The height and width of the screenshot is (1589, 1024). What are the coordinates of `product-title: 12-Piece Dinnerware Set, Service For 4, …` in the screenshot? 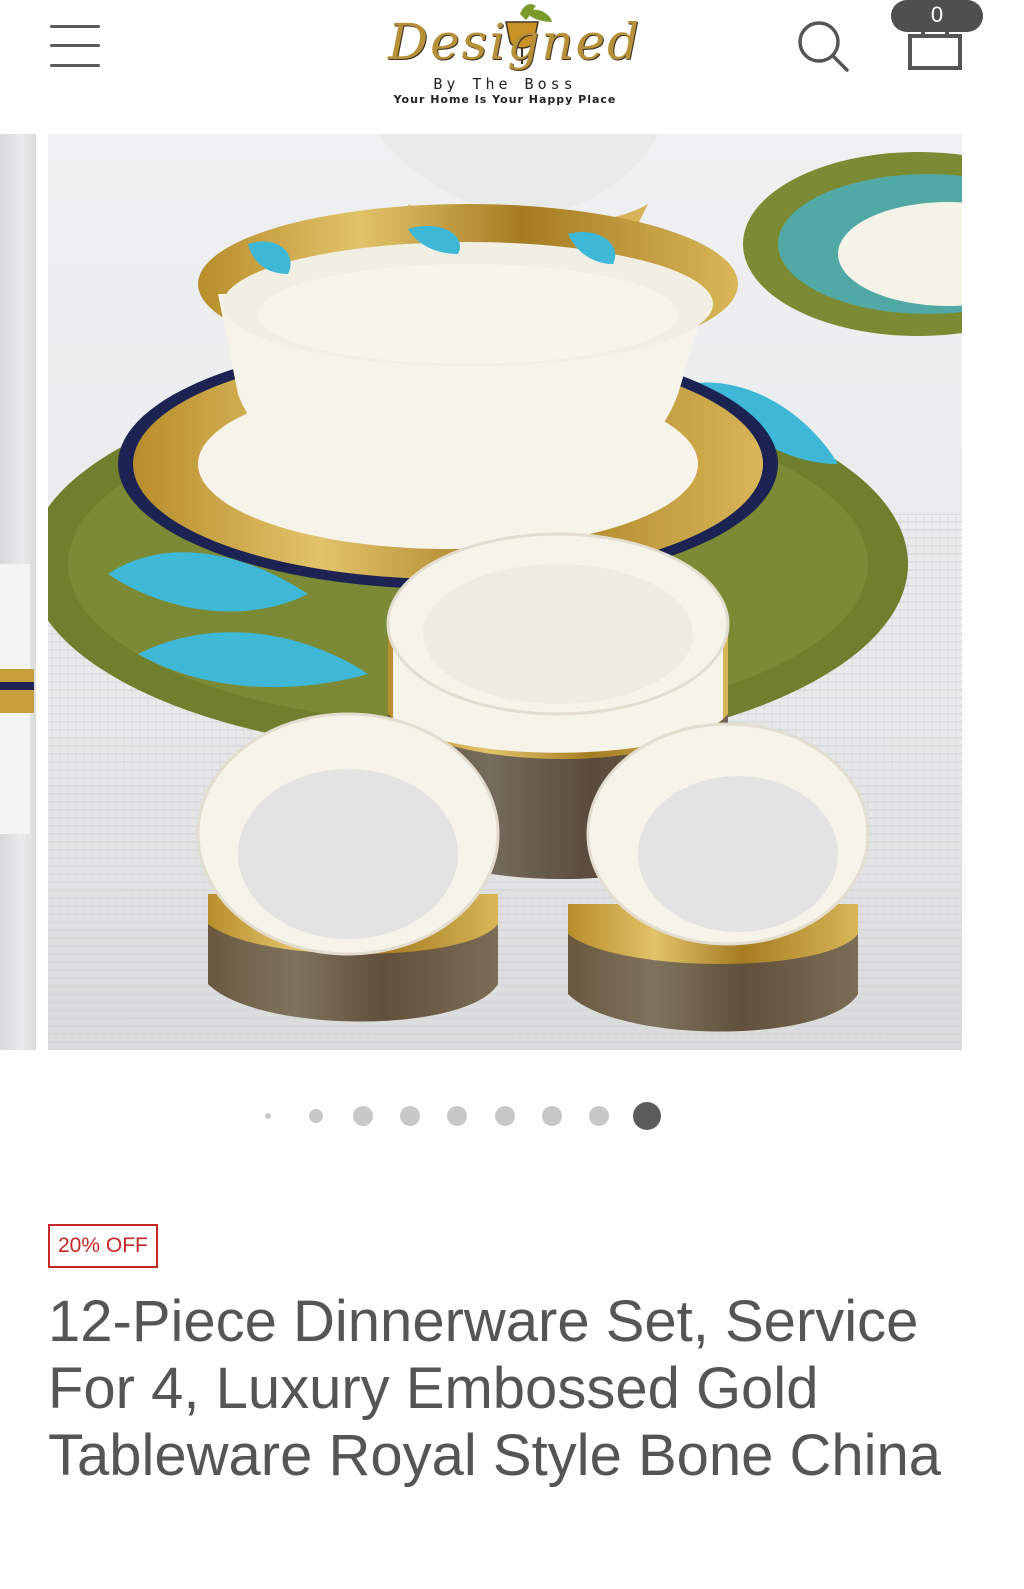 It's located at (495, 1388).